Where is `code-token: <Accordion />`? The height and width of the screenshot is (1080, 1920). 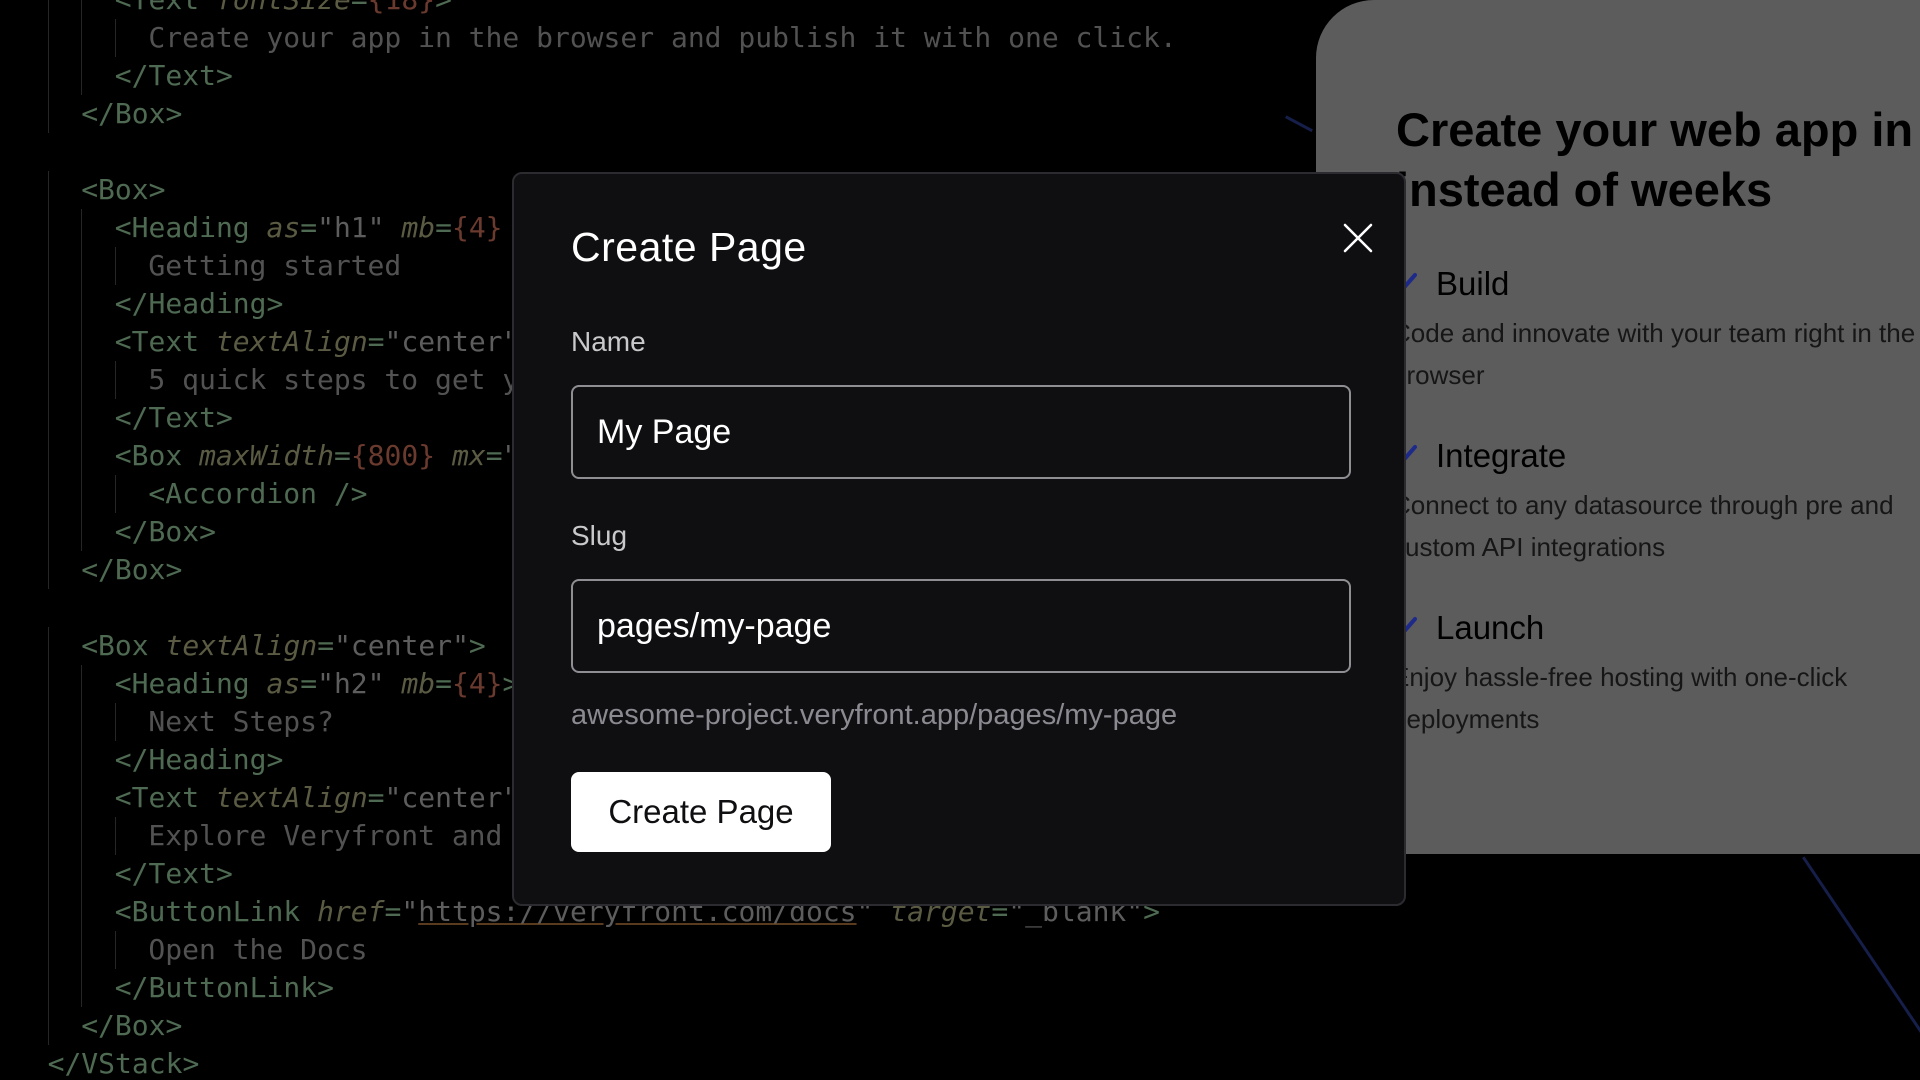 code-token: <Accordion /> is located at coordinates (258, 493).